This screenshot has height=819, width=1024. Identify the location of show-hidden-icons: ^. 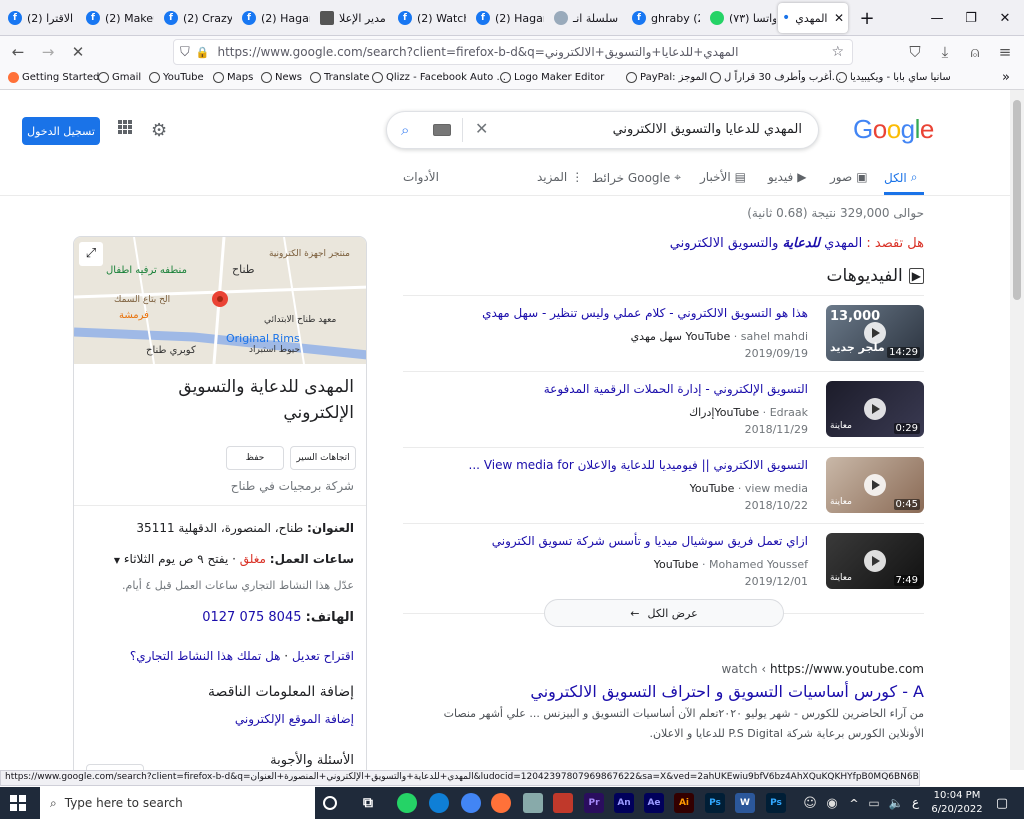
(854, 803).